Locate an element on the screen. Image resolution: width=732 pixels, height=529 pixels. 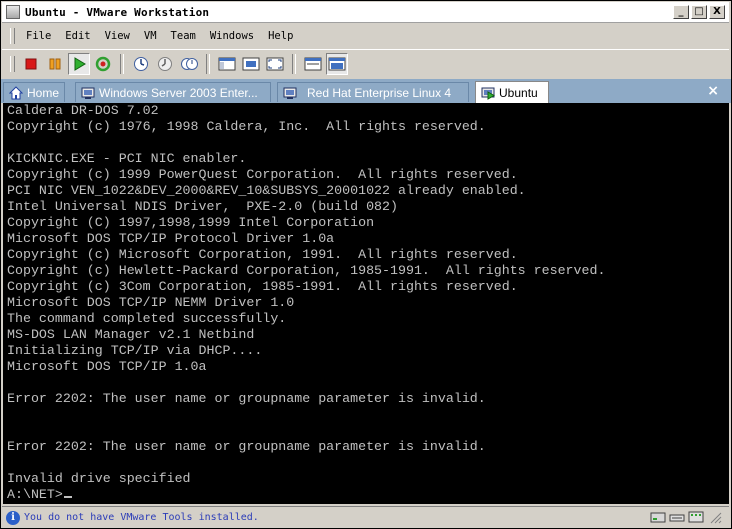
tab-home: Home is located at coordinates (34, 92).